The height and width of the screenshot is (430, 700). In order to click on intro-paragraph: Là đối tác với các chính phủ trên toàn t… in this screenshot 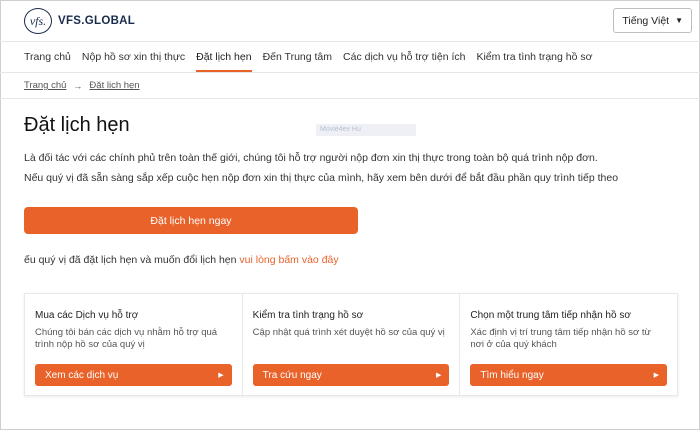, I will do `click(311, 158)`.